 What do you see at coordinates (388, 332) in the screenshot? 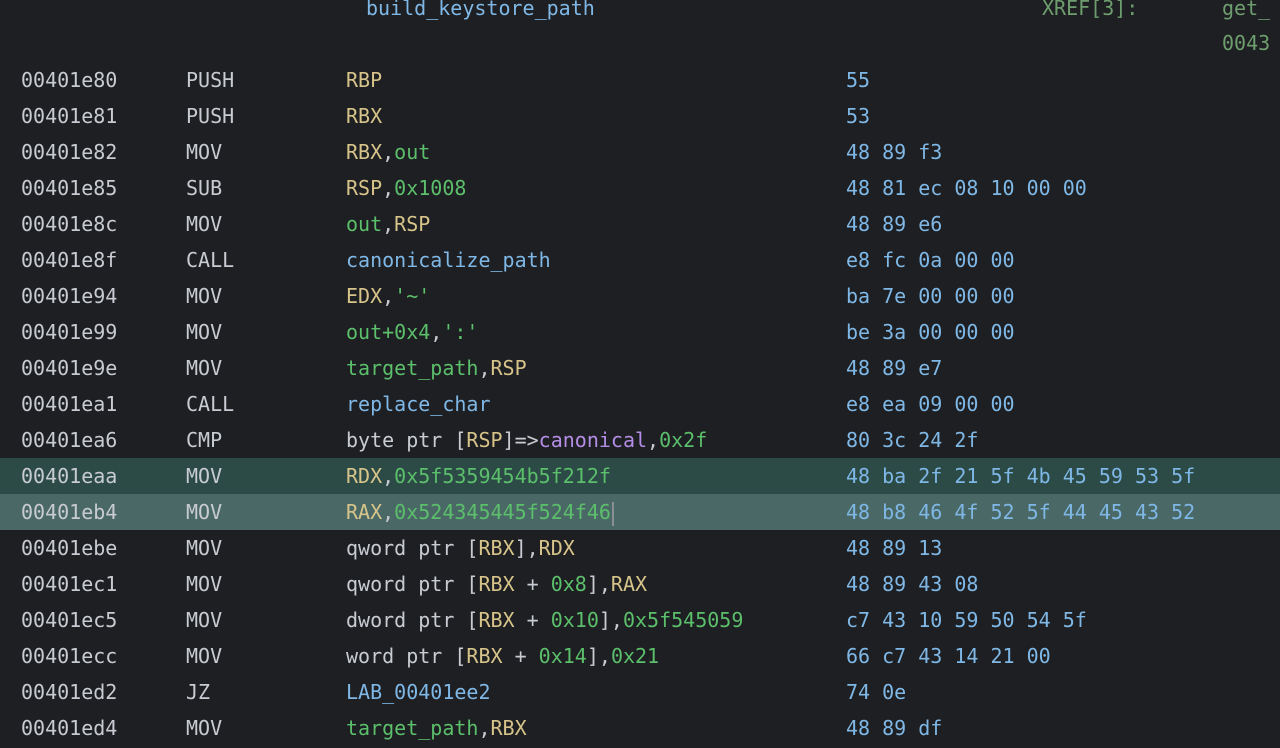
I see `variable-operand: out+0x4` at bounding box center [388, 332].